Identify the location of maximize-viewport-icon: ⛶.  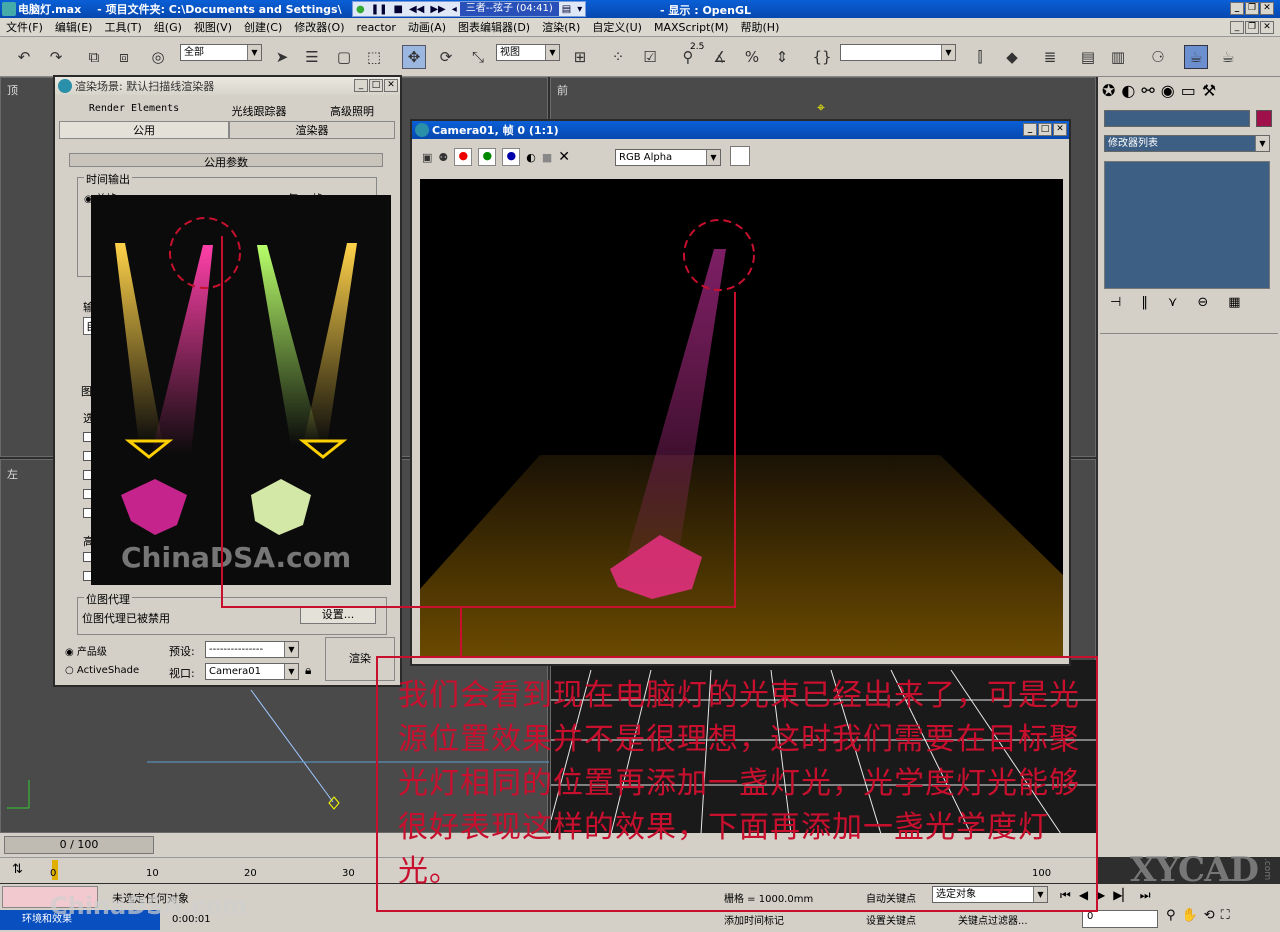
(1225, 915).